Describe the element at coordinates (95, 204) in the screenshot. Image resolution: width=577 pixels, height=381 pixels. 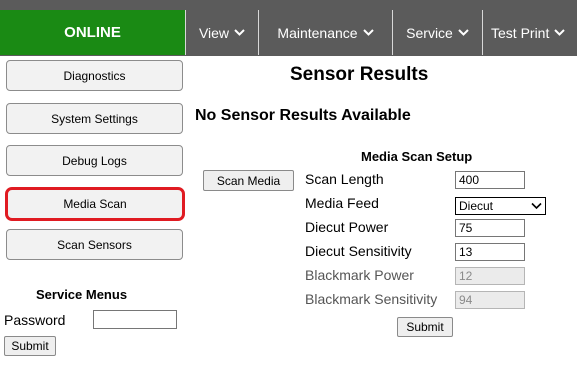
I see `media-scan-button: Media Scan` at that location.